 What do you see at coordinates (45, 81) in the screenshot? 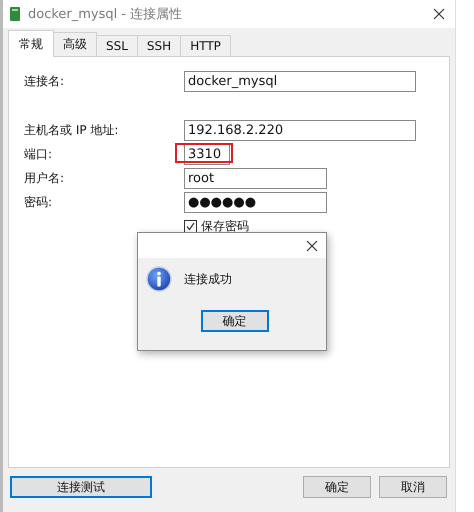
I see `field-label: 连接名:` at bounding box center [45, 81].